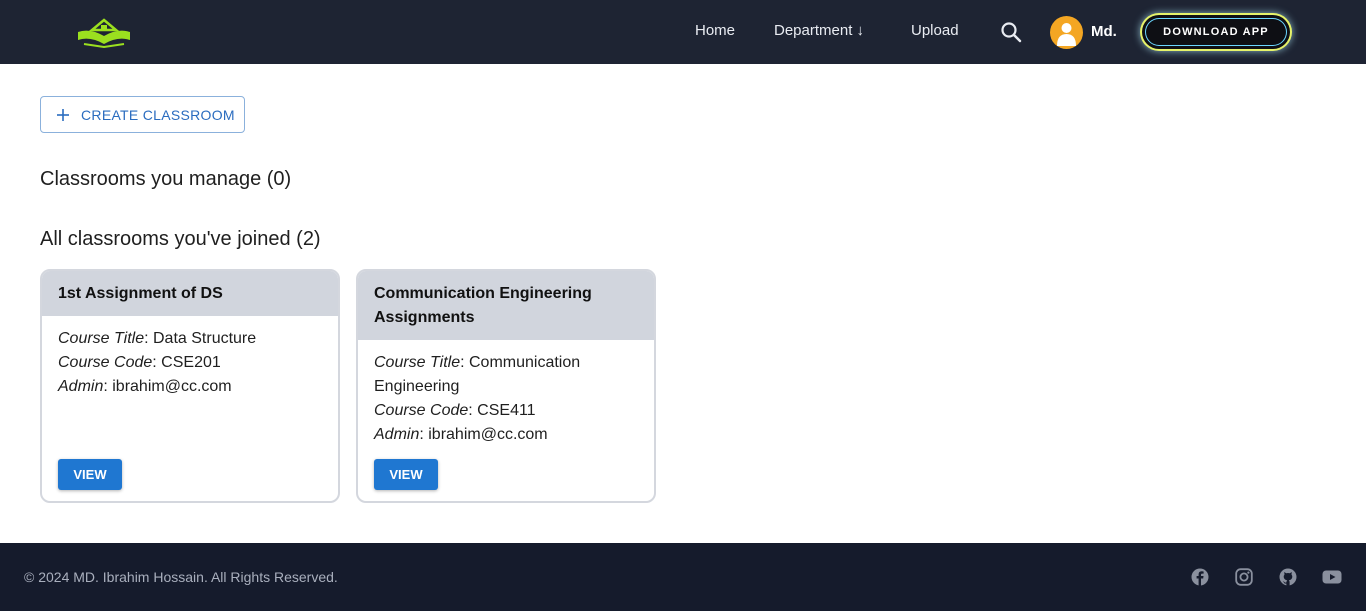 This screenshot has height=611, width=1366. What do you see at coordinates (180, 239) in the screenshot?
I see `joined-classrooms-heading: All classrooms you've joined (2)` at bounding box center [180, 239].